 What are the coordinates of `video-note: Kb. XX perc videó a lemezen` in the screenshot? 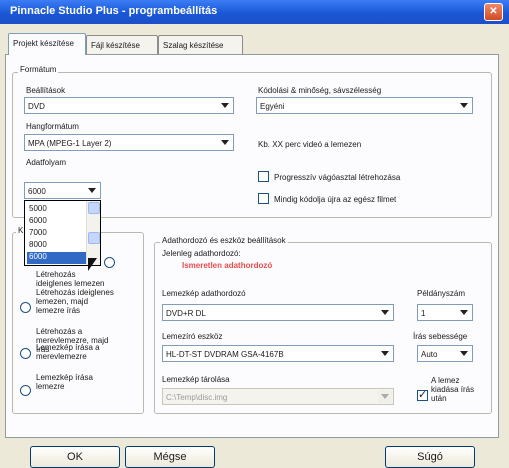 It's located at (310, 144).